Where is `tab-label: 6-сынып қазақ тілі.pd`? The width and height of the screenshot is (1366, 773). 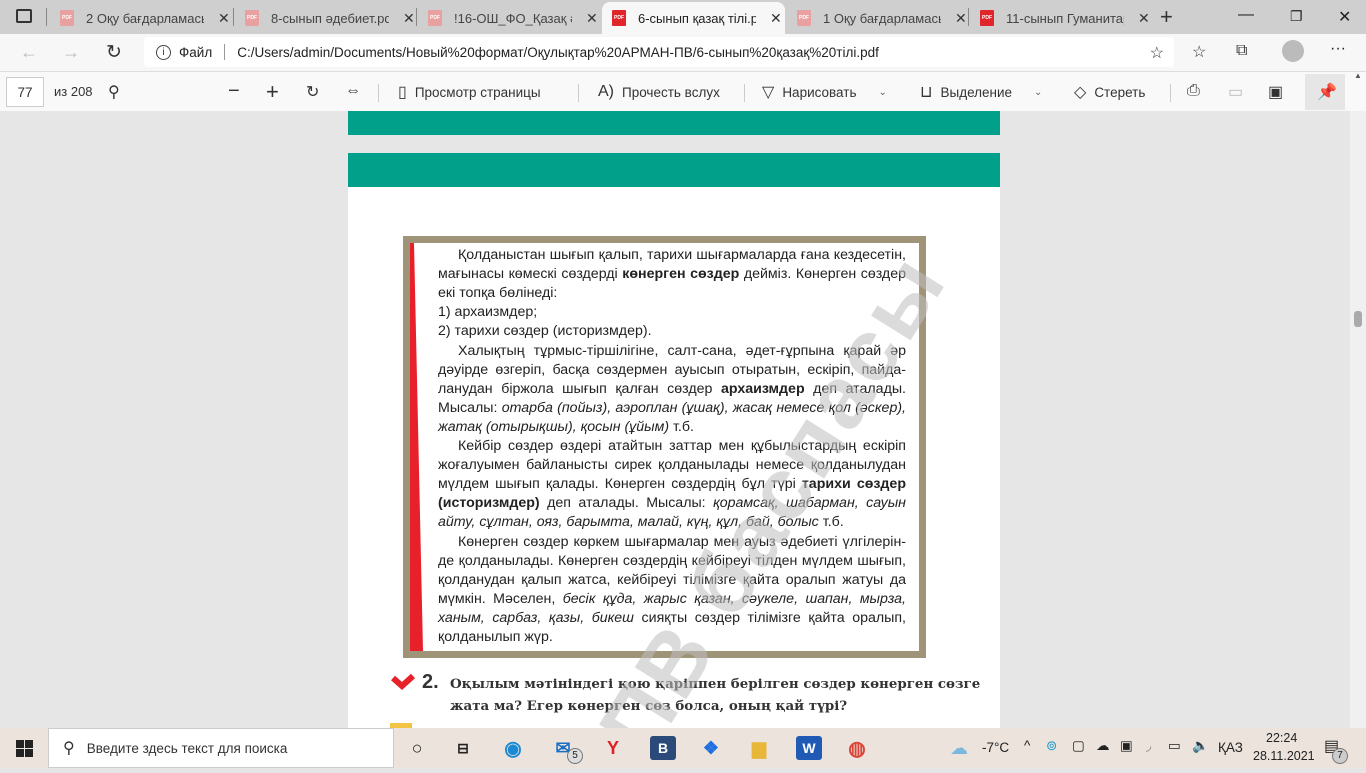 tab-label: 6-сынып қазақ тілі.pd is located at coordinates (697, 18).